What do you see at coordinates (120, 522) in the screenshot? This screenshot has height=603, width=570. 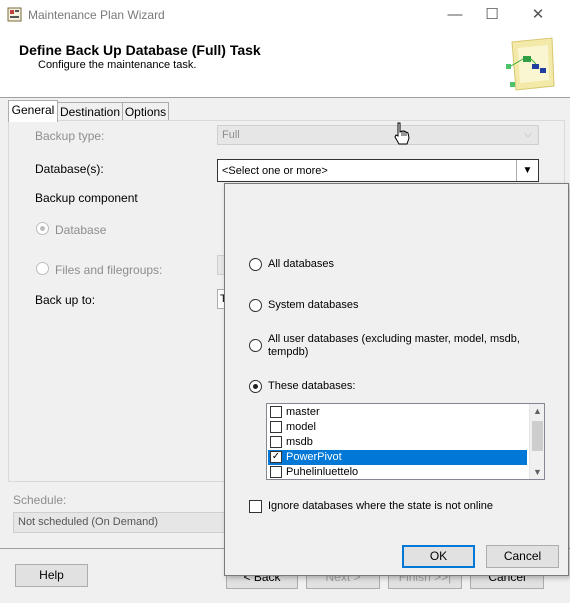 I see `schedule-field: Not scheduled (On Demand)` at bounding box center [120, 522].